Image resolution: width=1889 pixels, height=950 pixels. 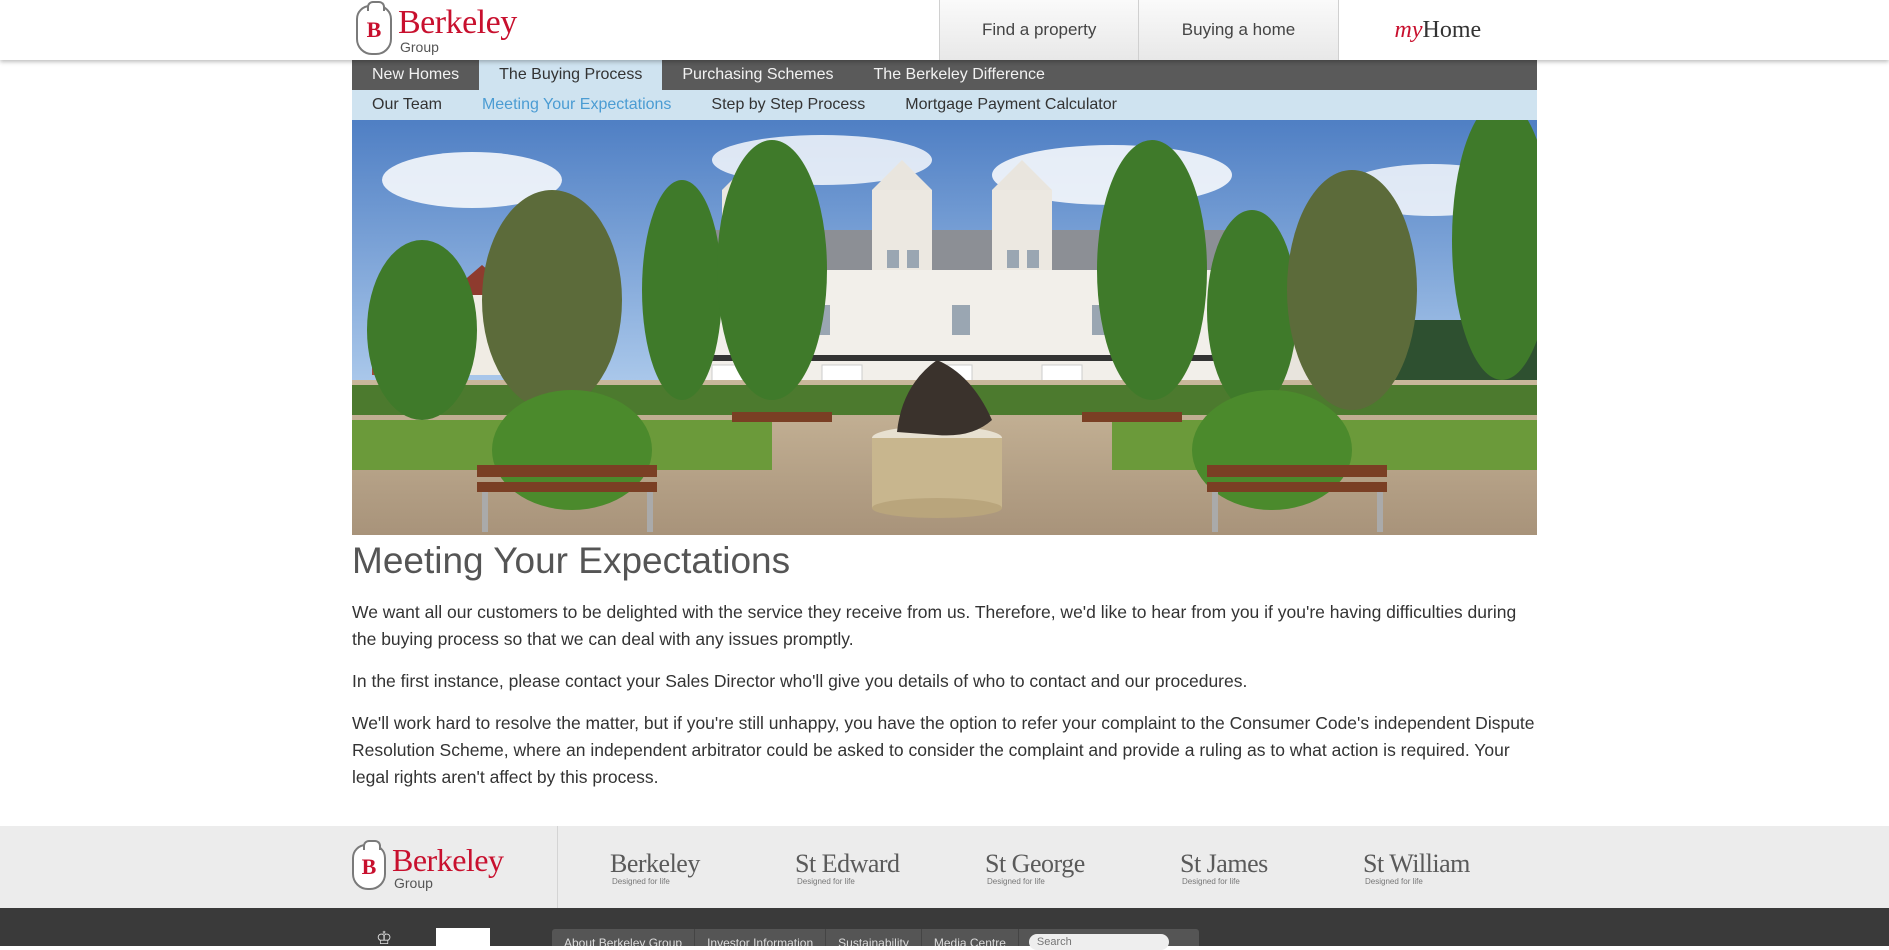 What do you see at coordinates (571, 75) in the screenshot?
I see `nav-the-buying-process: The Buying Process` at bounding box center [571, 75].